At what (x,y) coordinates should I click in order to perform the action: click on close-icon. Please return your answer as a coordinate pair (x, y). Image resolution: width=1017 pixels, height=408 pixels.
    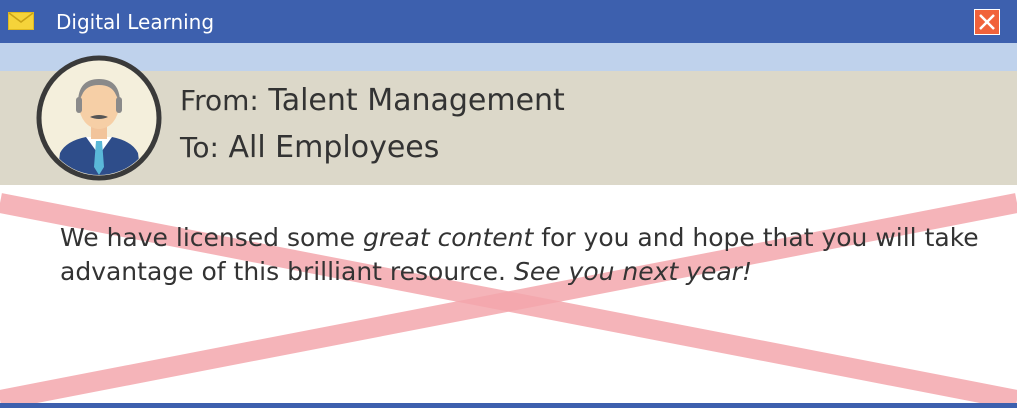
    Looking at the image, I should click on (987, 22).